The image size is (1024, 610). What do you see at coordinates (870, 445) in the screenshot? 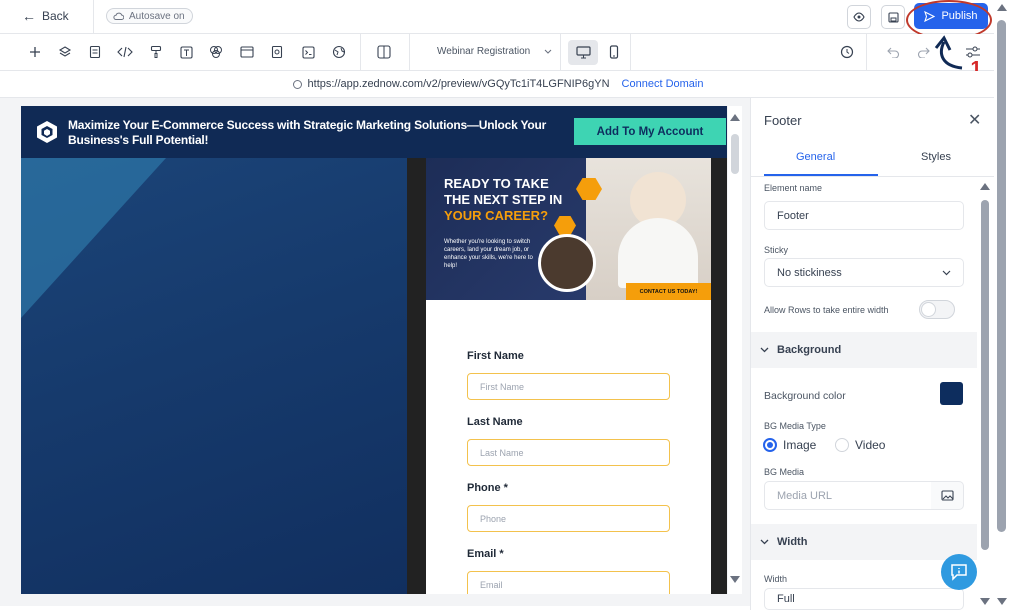
I see `radio-video-label: Video` at bounding box center [870, 445].